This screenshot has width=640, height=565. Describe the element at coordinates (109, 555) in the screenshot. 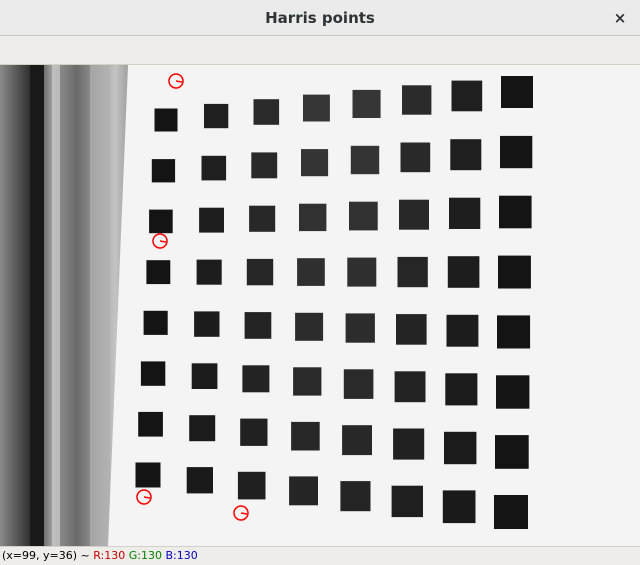

I see `status-red-value: R:130` at that location.